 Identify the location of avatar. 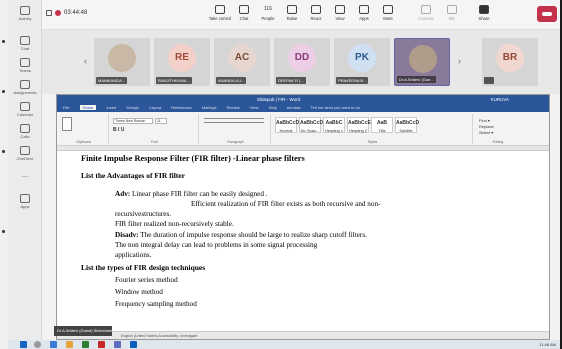
(122, 58).